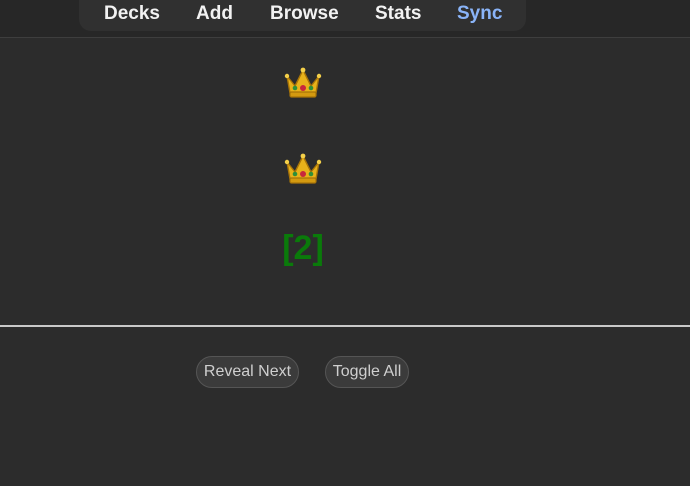  What do you see at coordinates (303, 248) in the screenshot?
I see `cloze-number: [2]` at bounding box center [303, 248].